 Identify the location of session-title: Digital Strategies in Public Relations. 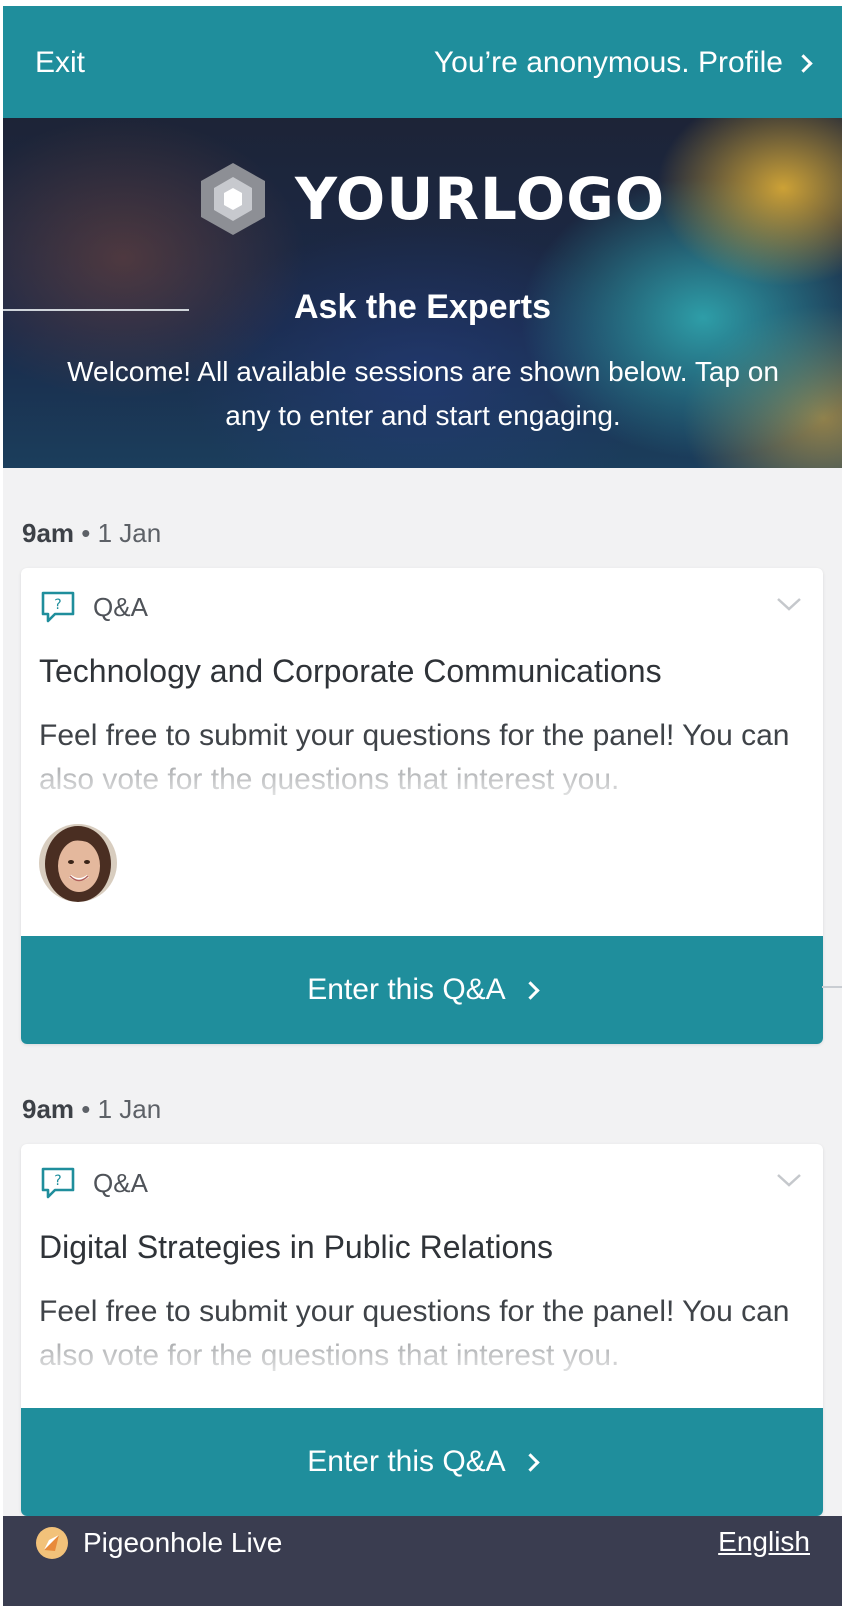
(296, 1247).